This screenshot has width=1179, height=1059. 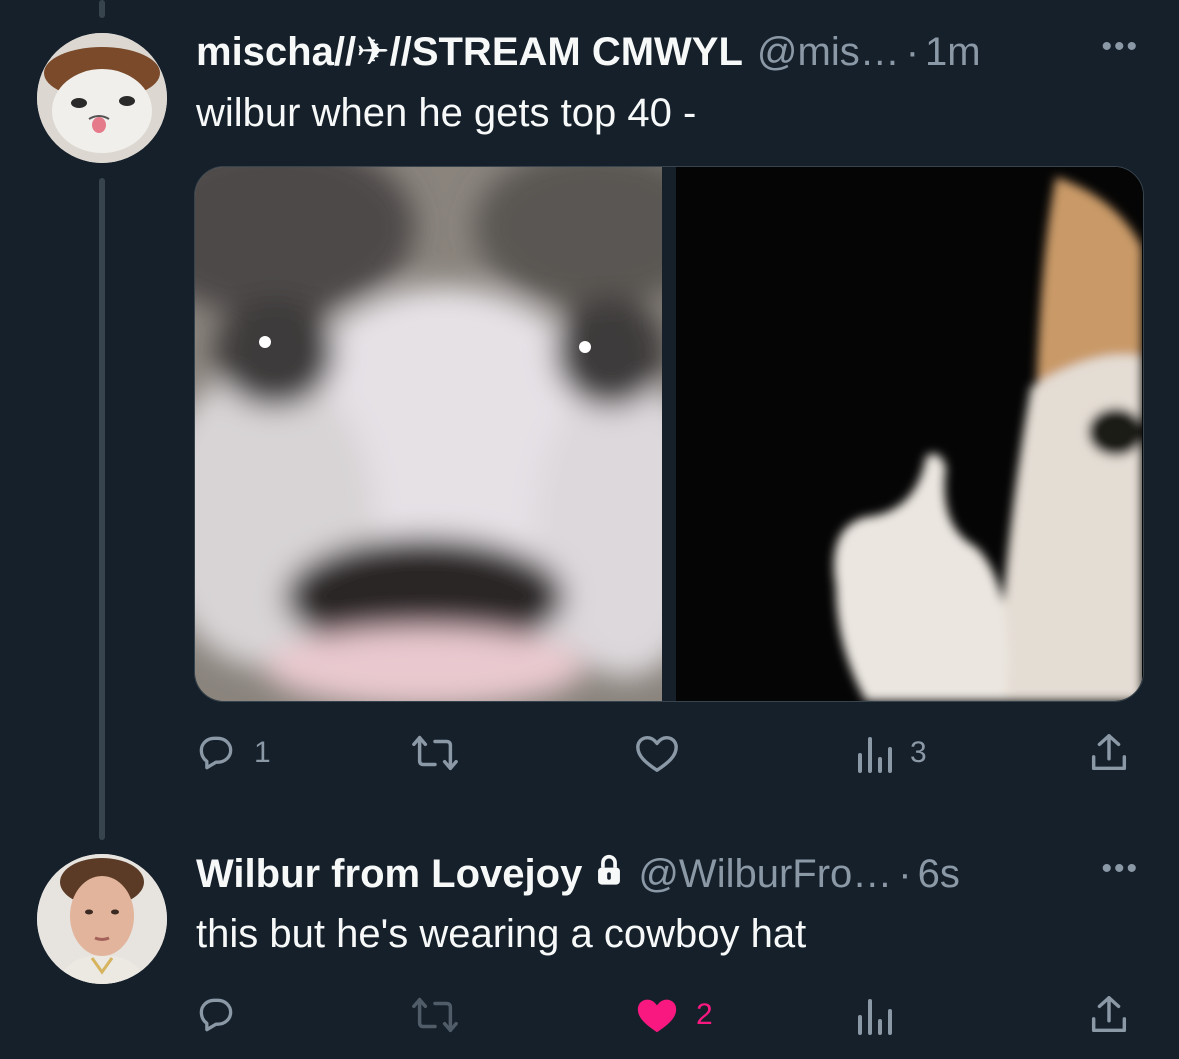 I want to click on media-gap, so click(x=669, y=434).